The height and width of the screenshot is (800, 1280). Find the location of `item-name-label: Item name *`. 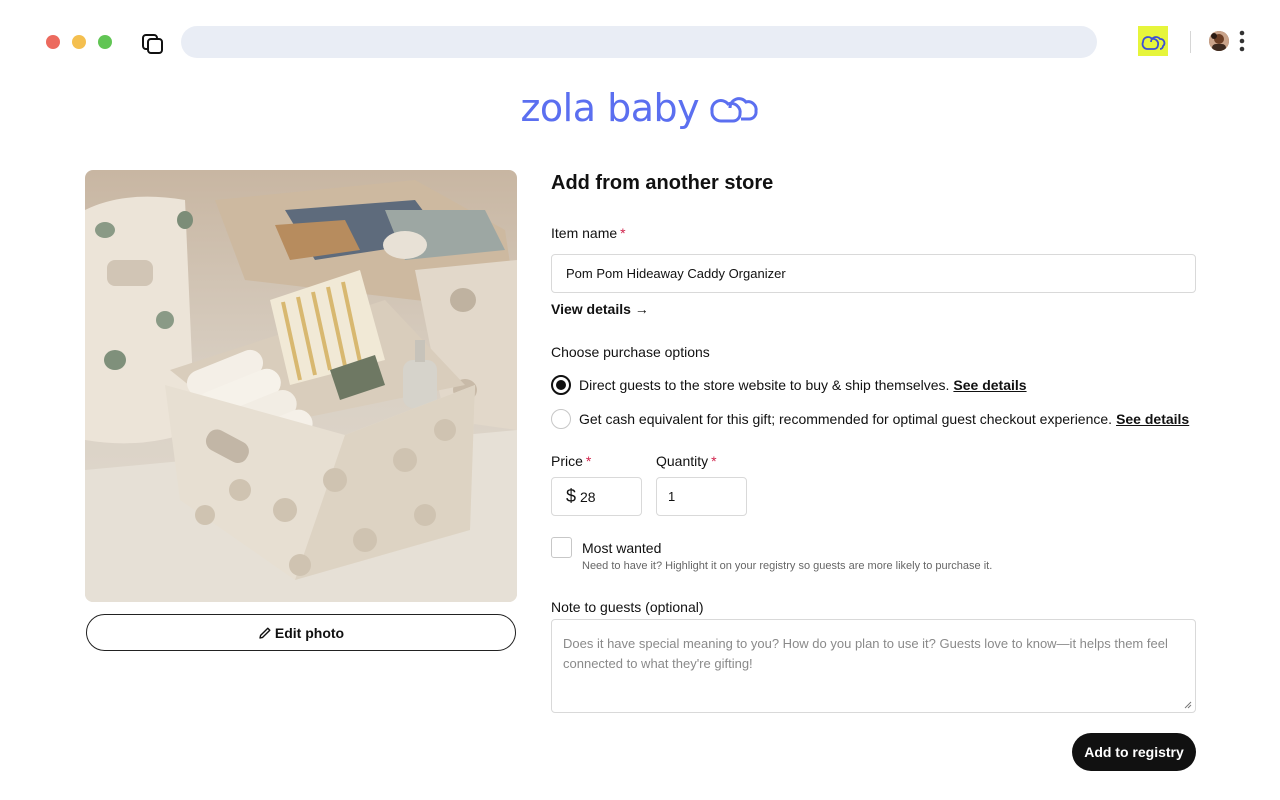

item-name-label: Item name * is located at coordinates (588, 233).